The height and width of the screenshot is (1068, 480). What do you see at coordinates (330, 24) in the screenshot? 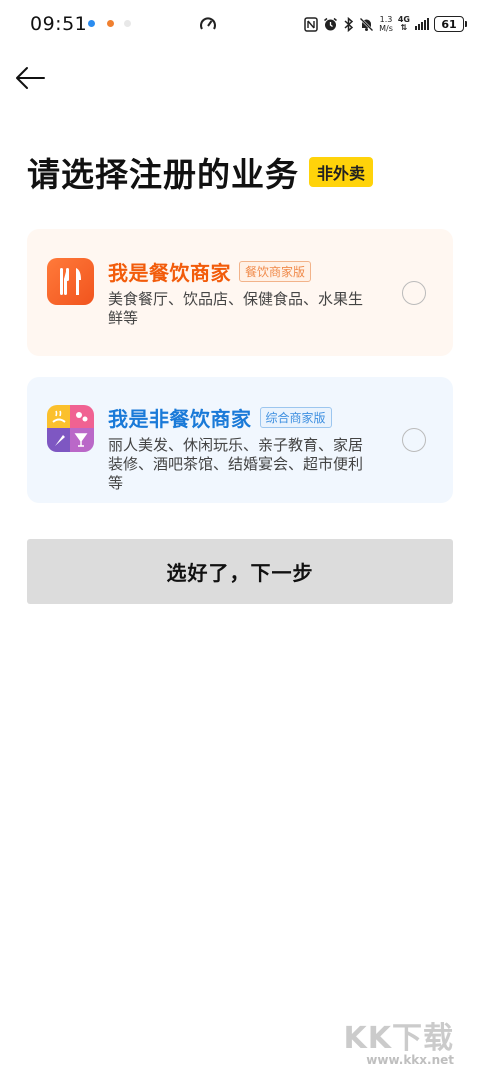
I see `alarm-icon` at bounding box center [330, 24].